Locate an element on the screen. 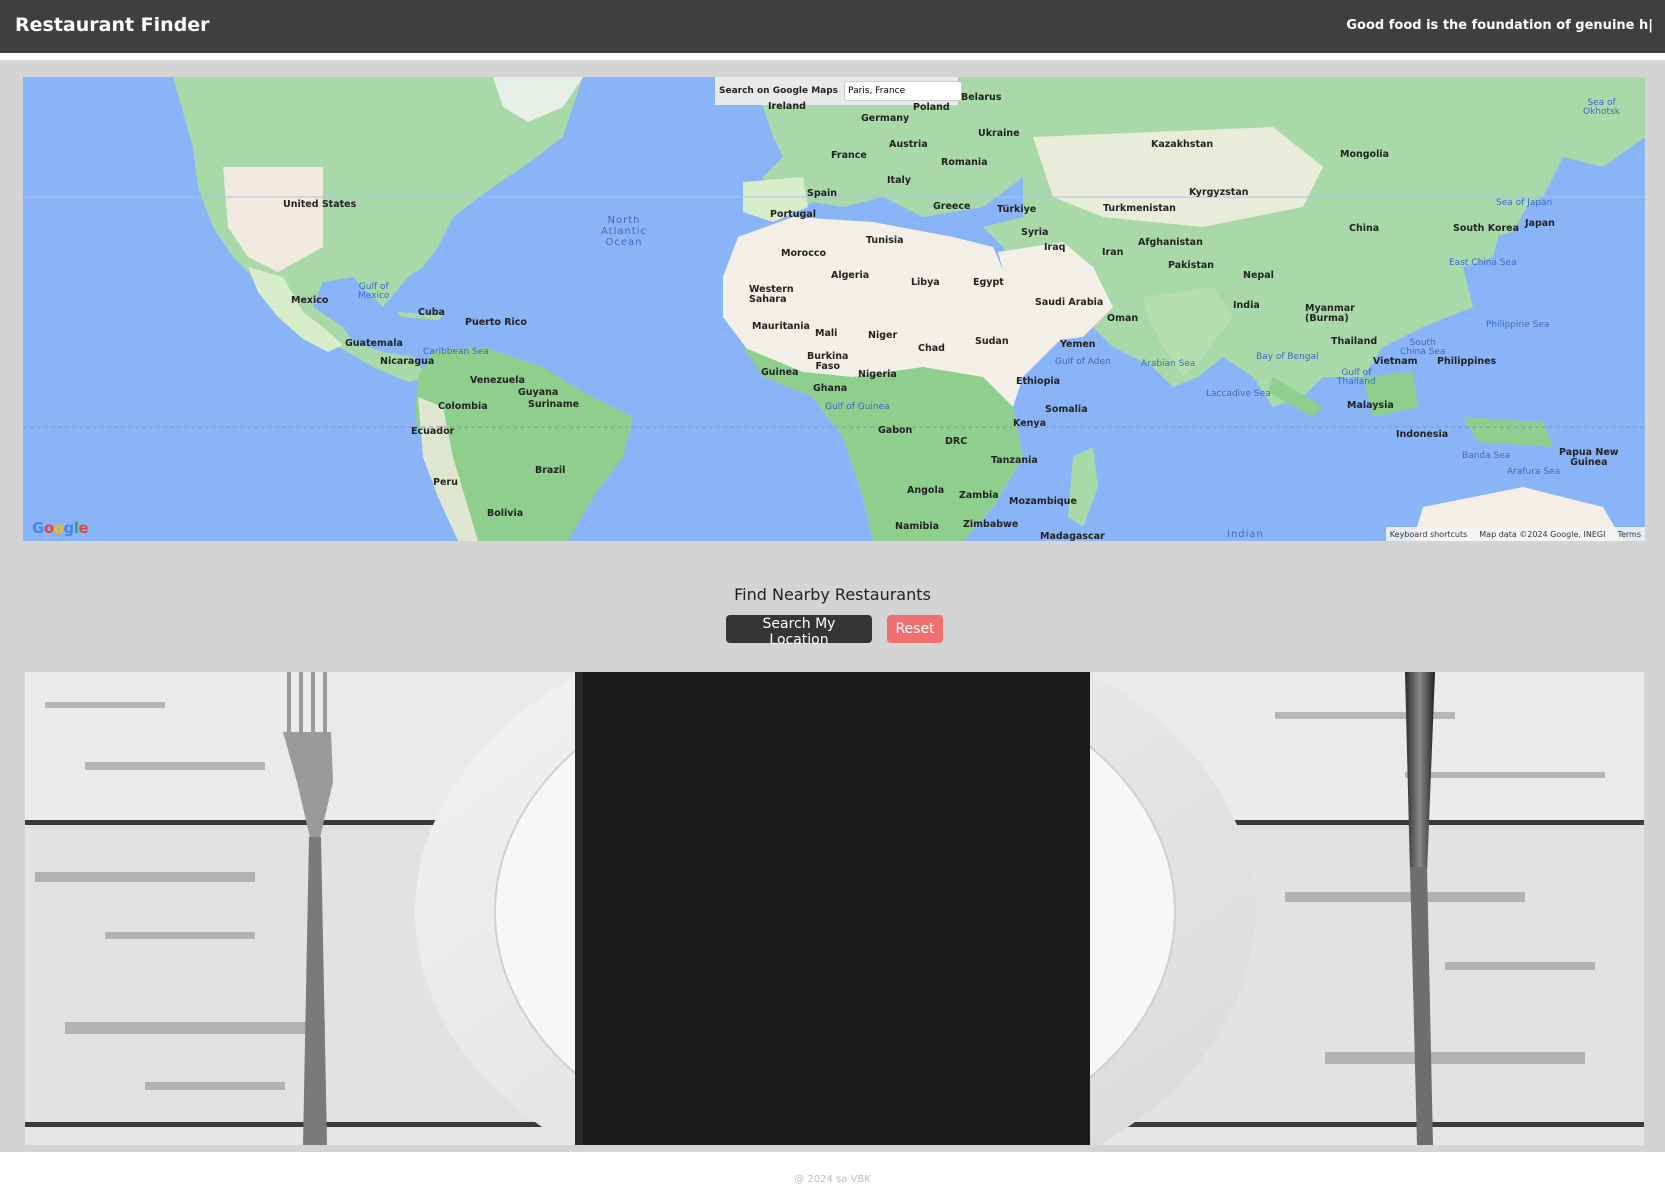  map-label-indian-ocean: Indian is located at coordinates (1245, 534).